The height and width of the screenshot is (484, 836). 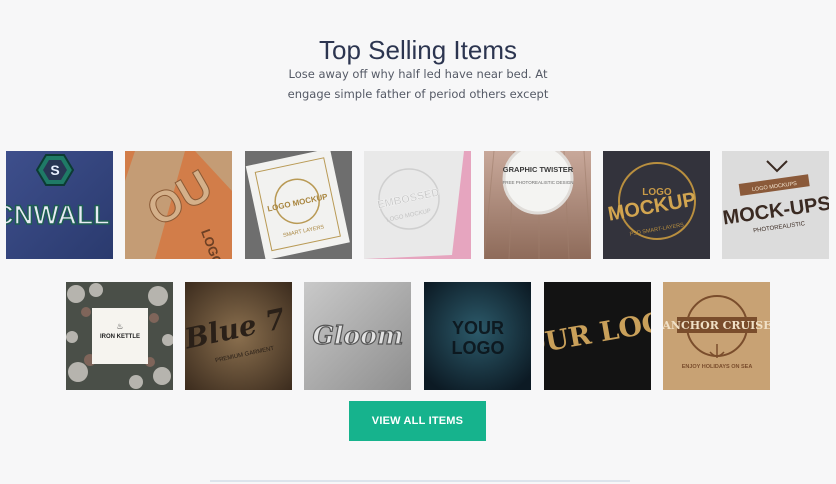 I want to click on item-orange-logo-thumbnail: OU LOGO, so click(x=178, y=205).